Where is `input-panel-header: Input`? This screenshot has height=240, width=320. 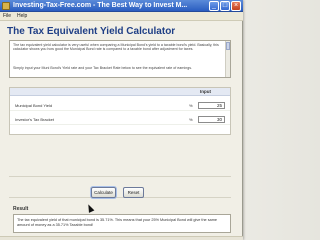 input-panel-header: Input is located at coordinates (120, 92).